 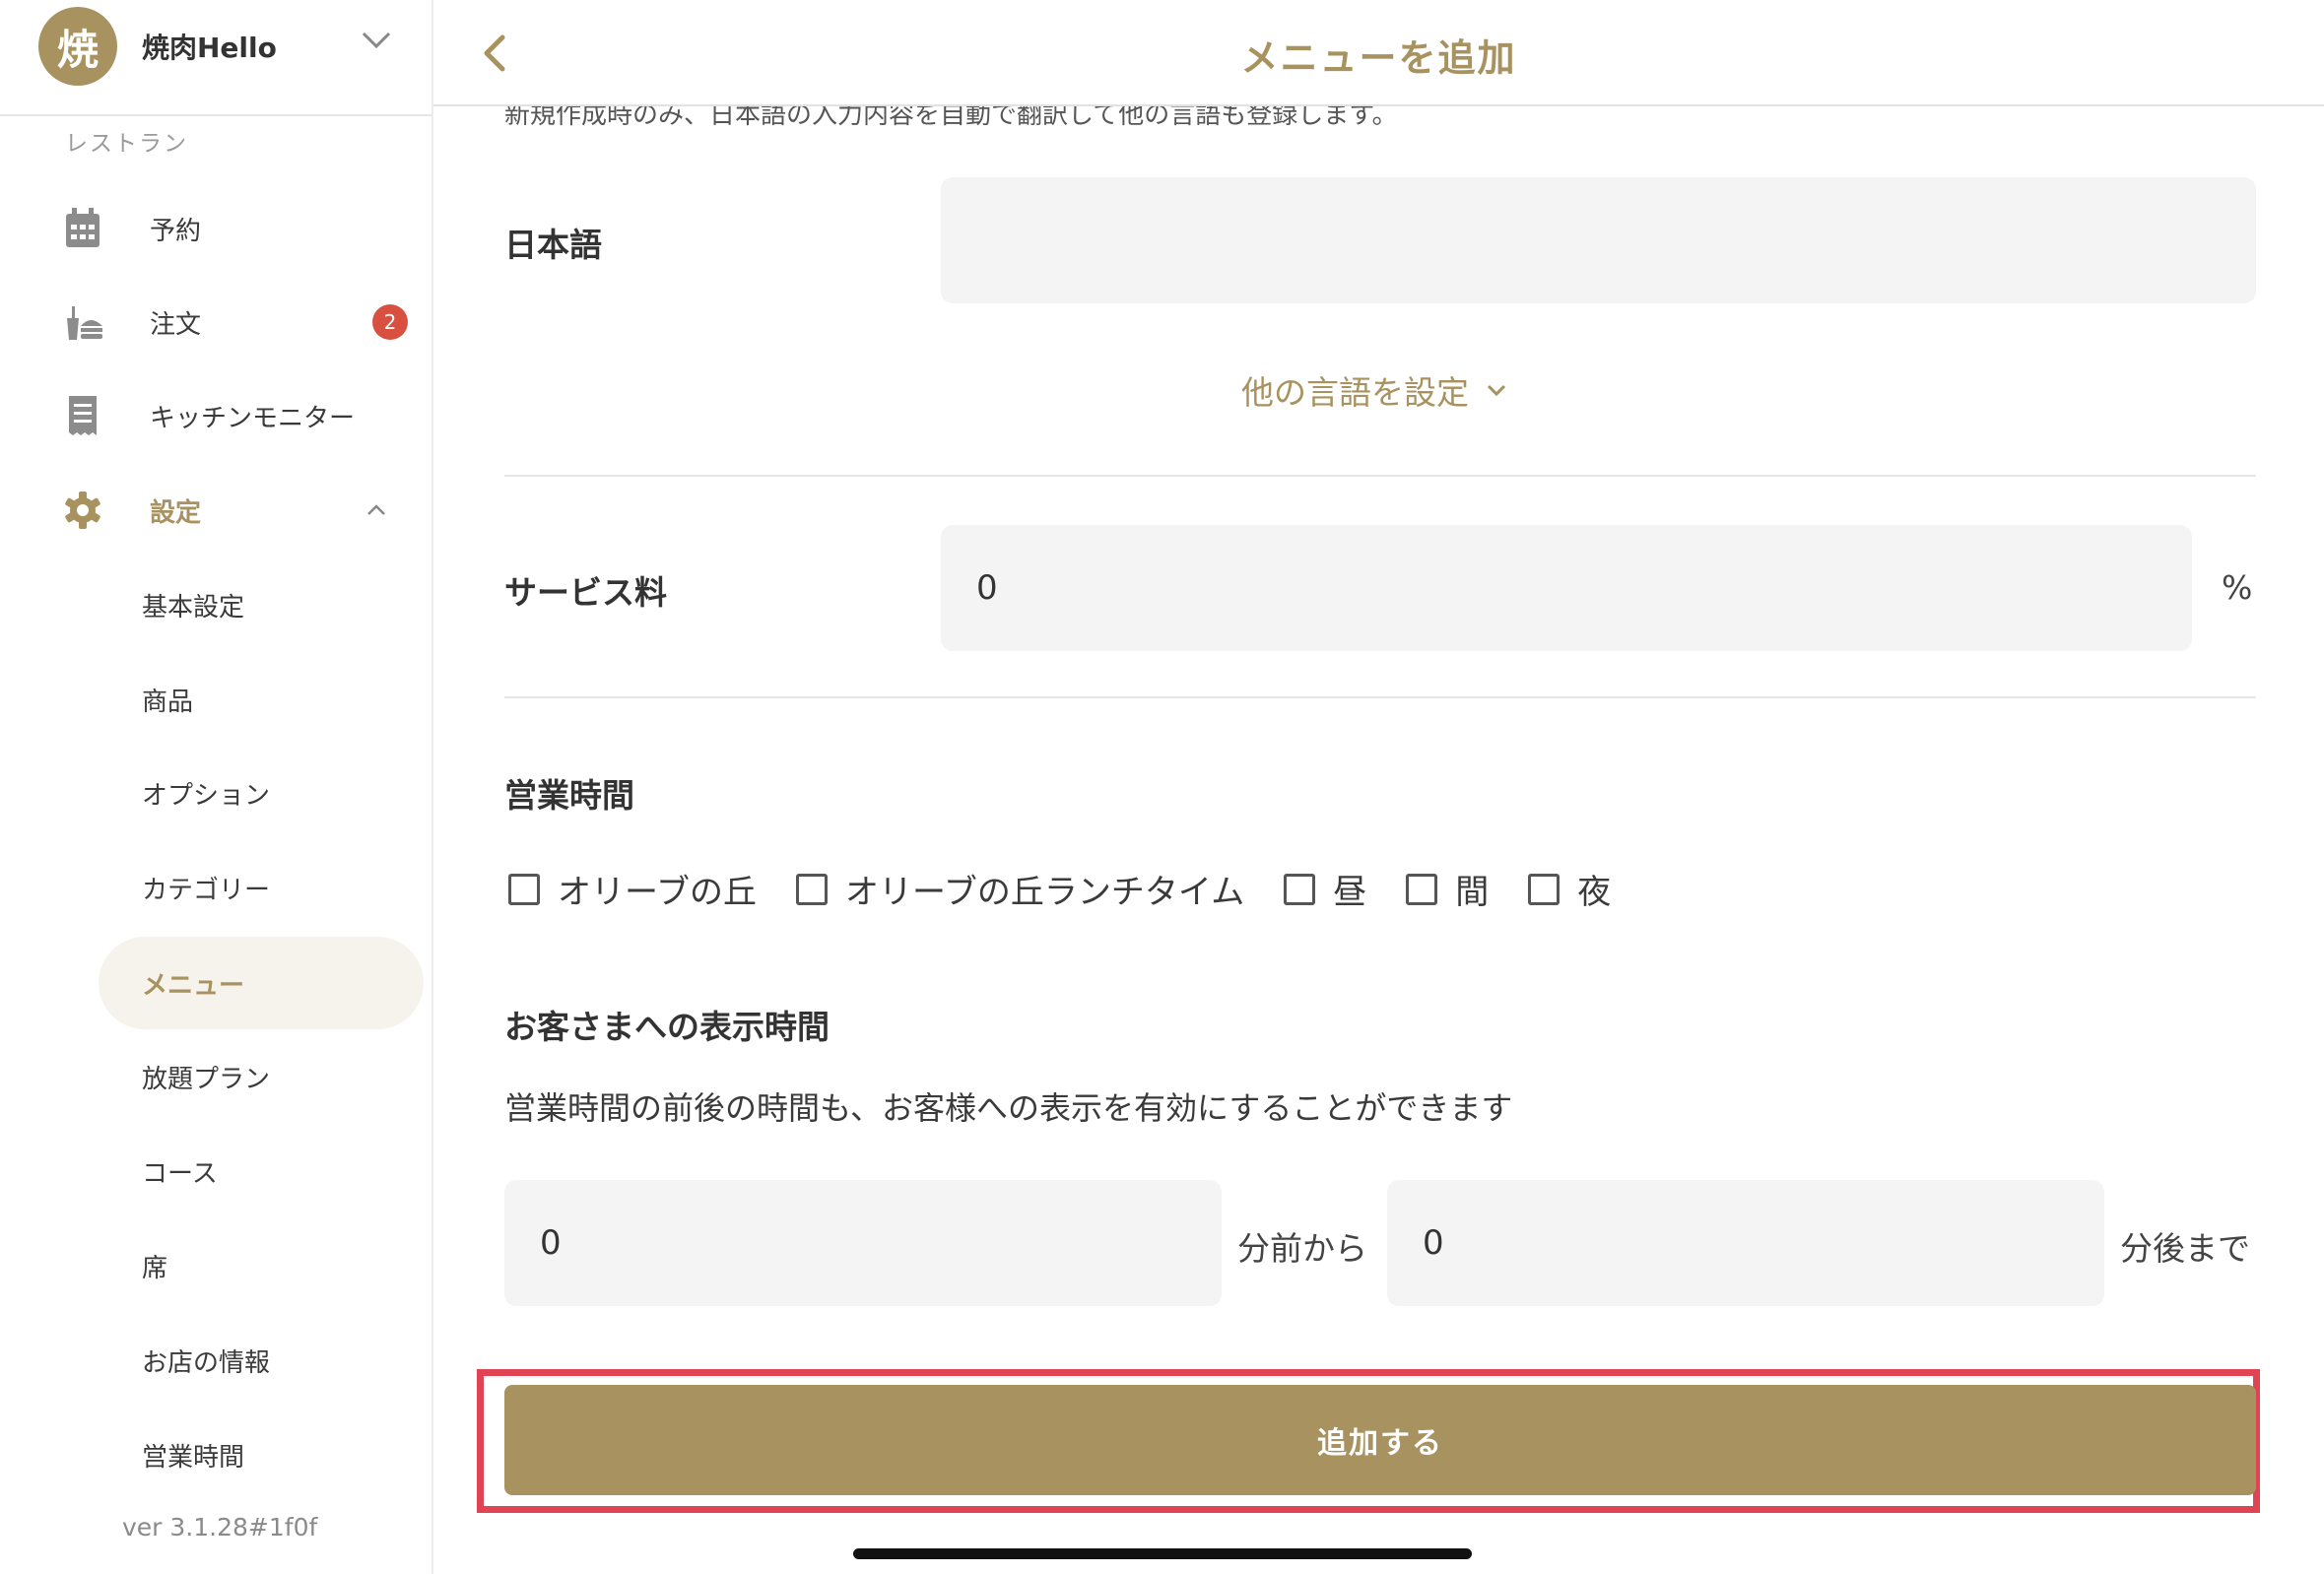 What do you see at coordinates (168, 702) in the screenshot?
I see `sidebar-subitem-label: 商品` at bounding box center [168, 702].